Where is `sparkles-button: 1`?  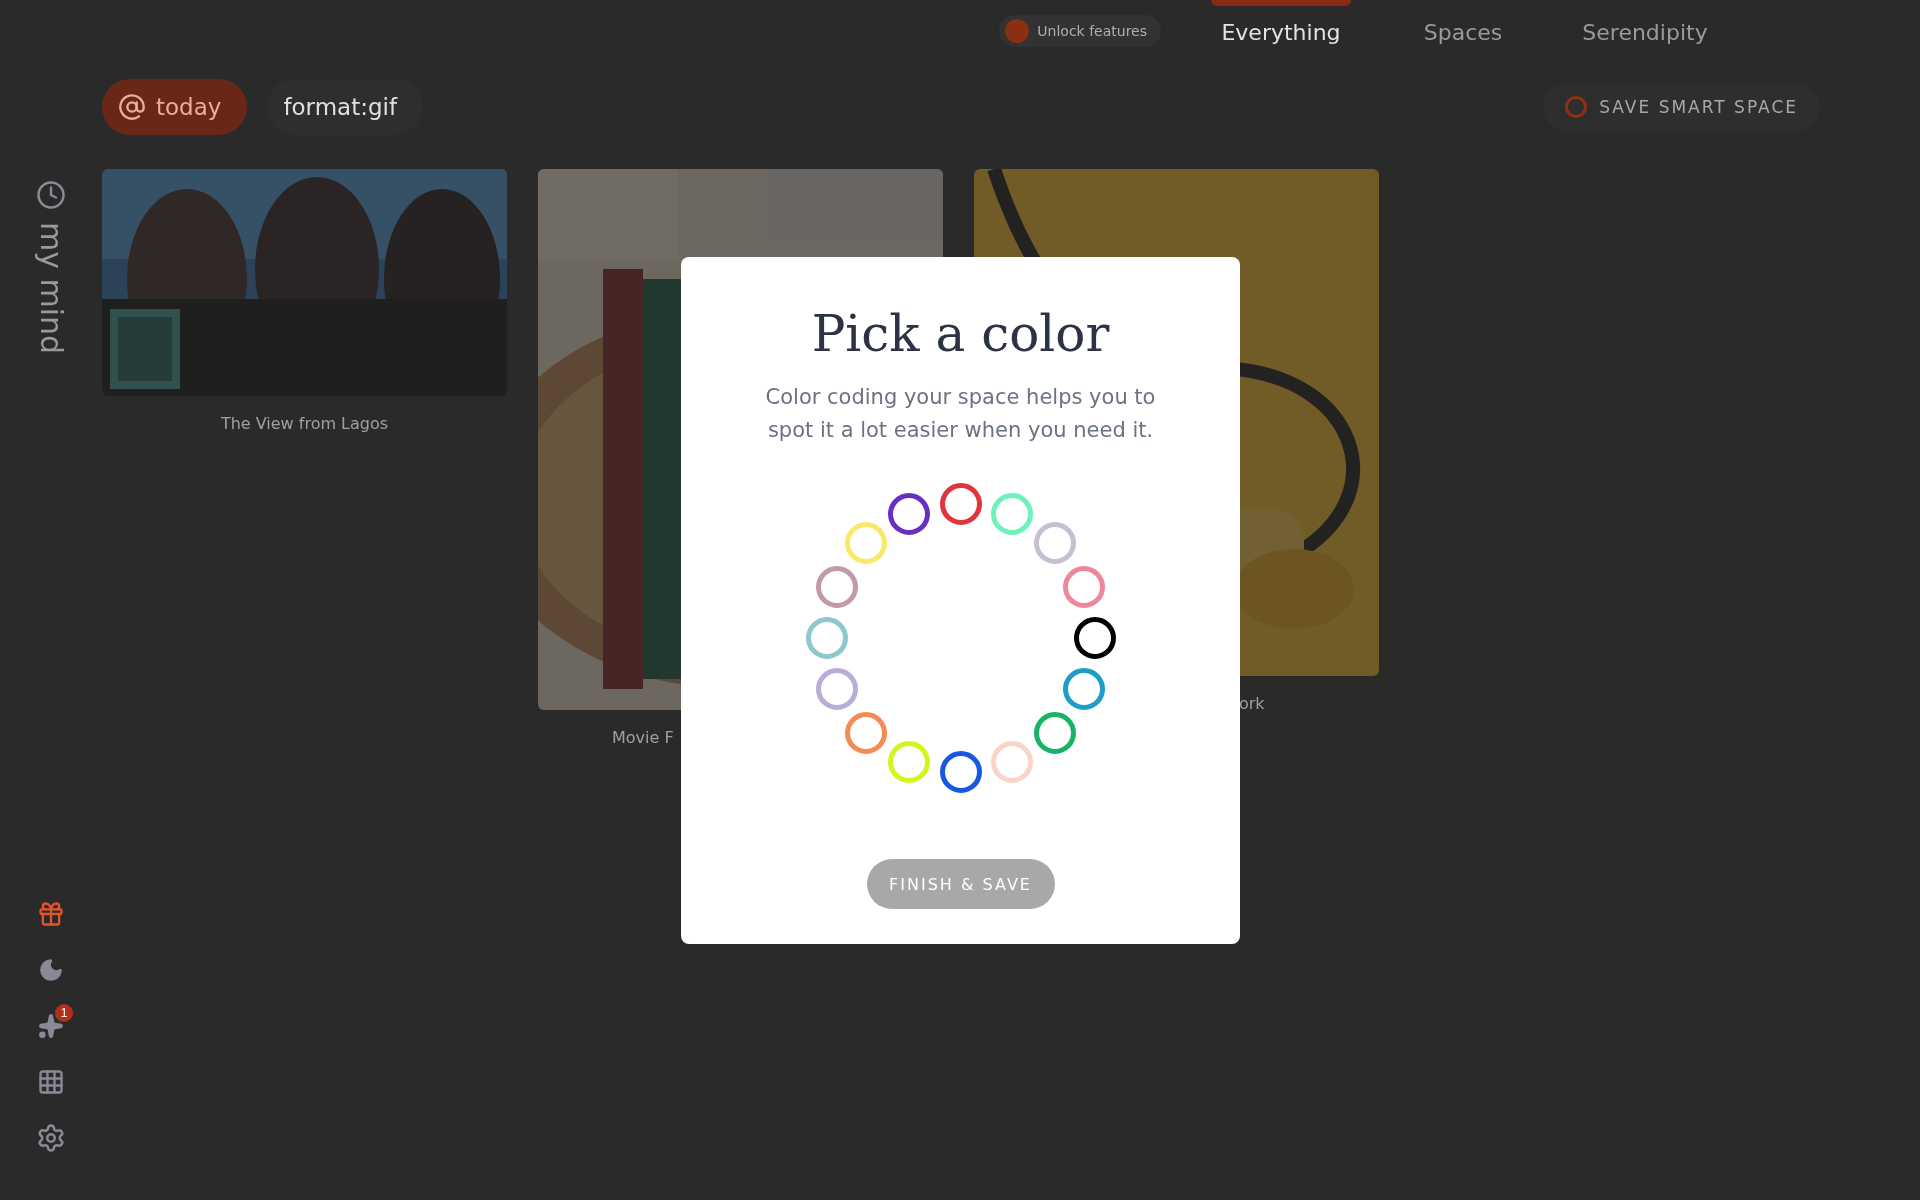 sparkles-button: 1 is located at coordinates (51, 1026).